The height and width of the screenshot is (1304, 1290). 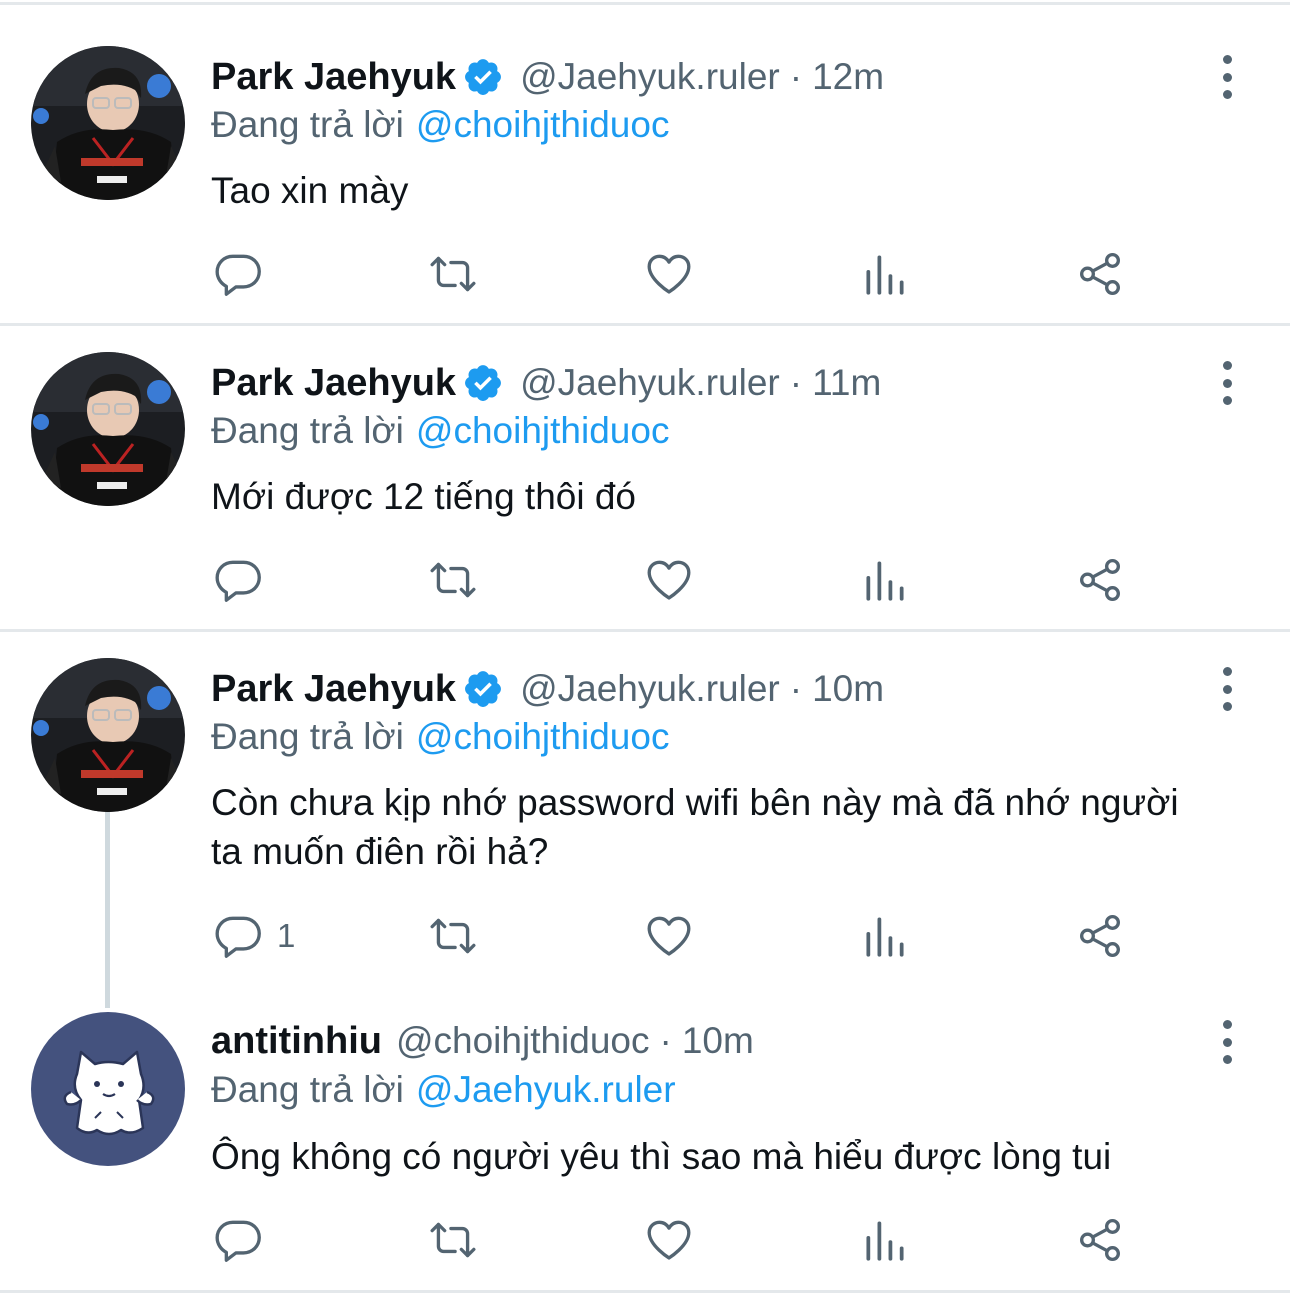 What do you see at coordinates (848, 77) in the screenshot?
I see `timestamp: 12m` at bounding box center [848, 77].